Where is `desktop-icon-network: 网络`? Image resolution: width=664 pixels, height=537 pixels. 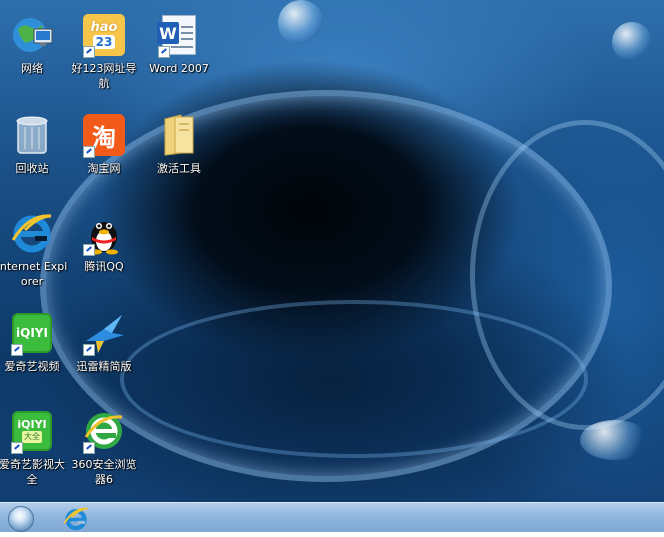
desktop-icon-network: 网络 is located at coordinates (34, 44).